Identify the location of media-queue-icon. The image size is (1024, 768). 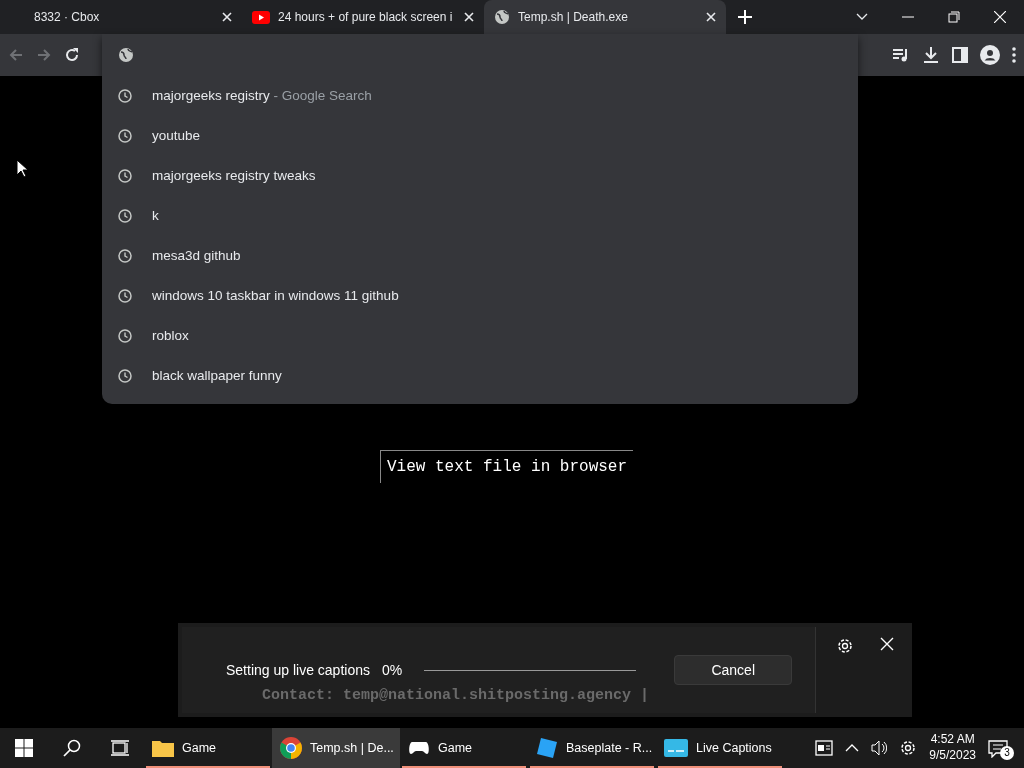
(901, 55).